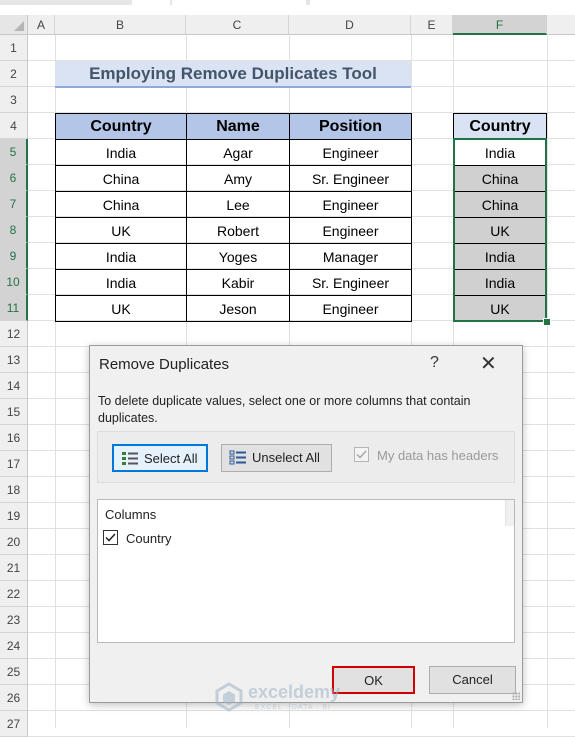 The image size is (575, 737). What do you see at coordinates (238, 152) in the screenshot?
I see `cell-name: Agar` at bounding box center [238, 152].